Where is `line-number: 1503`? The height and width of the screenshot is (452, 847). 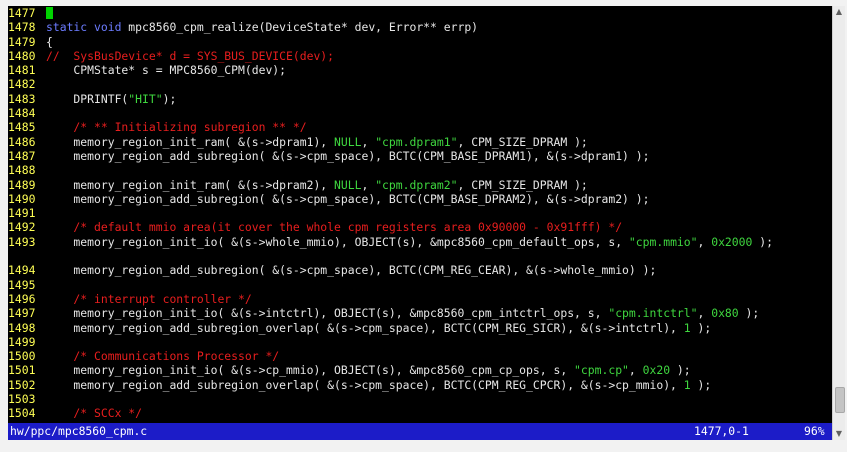
line-number: 1503 is located at coordinates (22, 399).